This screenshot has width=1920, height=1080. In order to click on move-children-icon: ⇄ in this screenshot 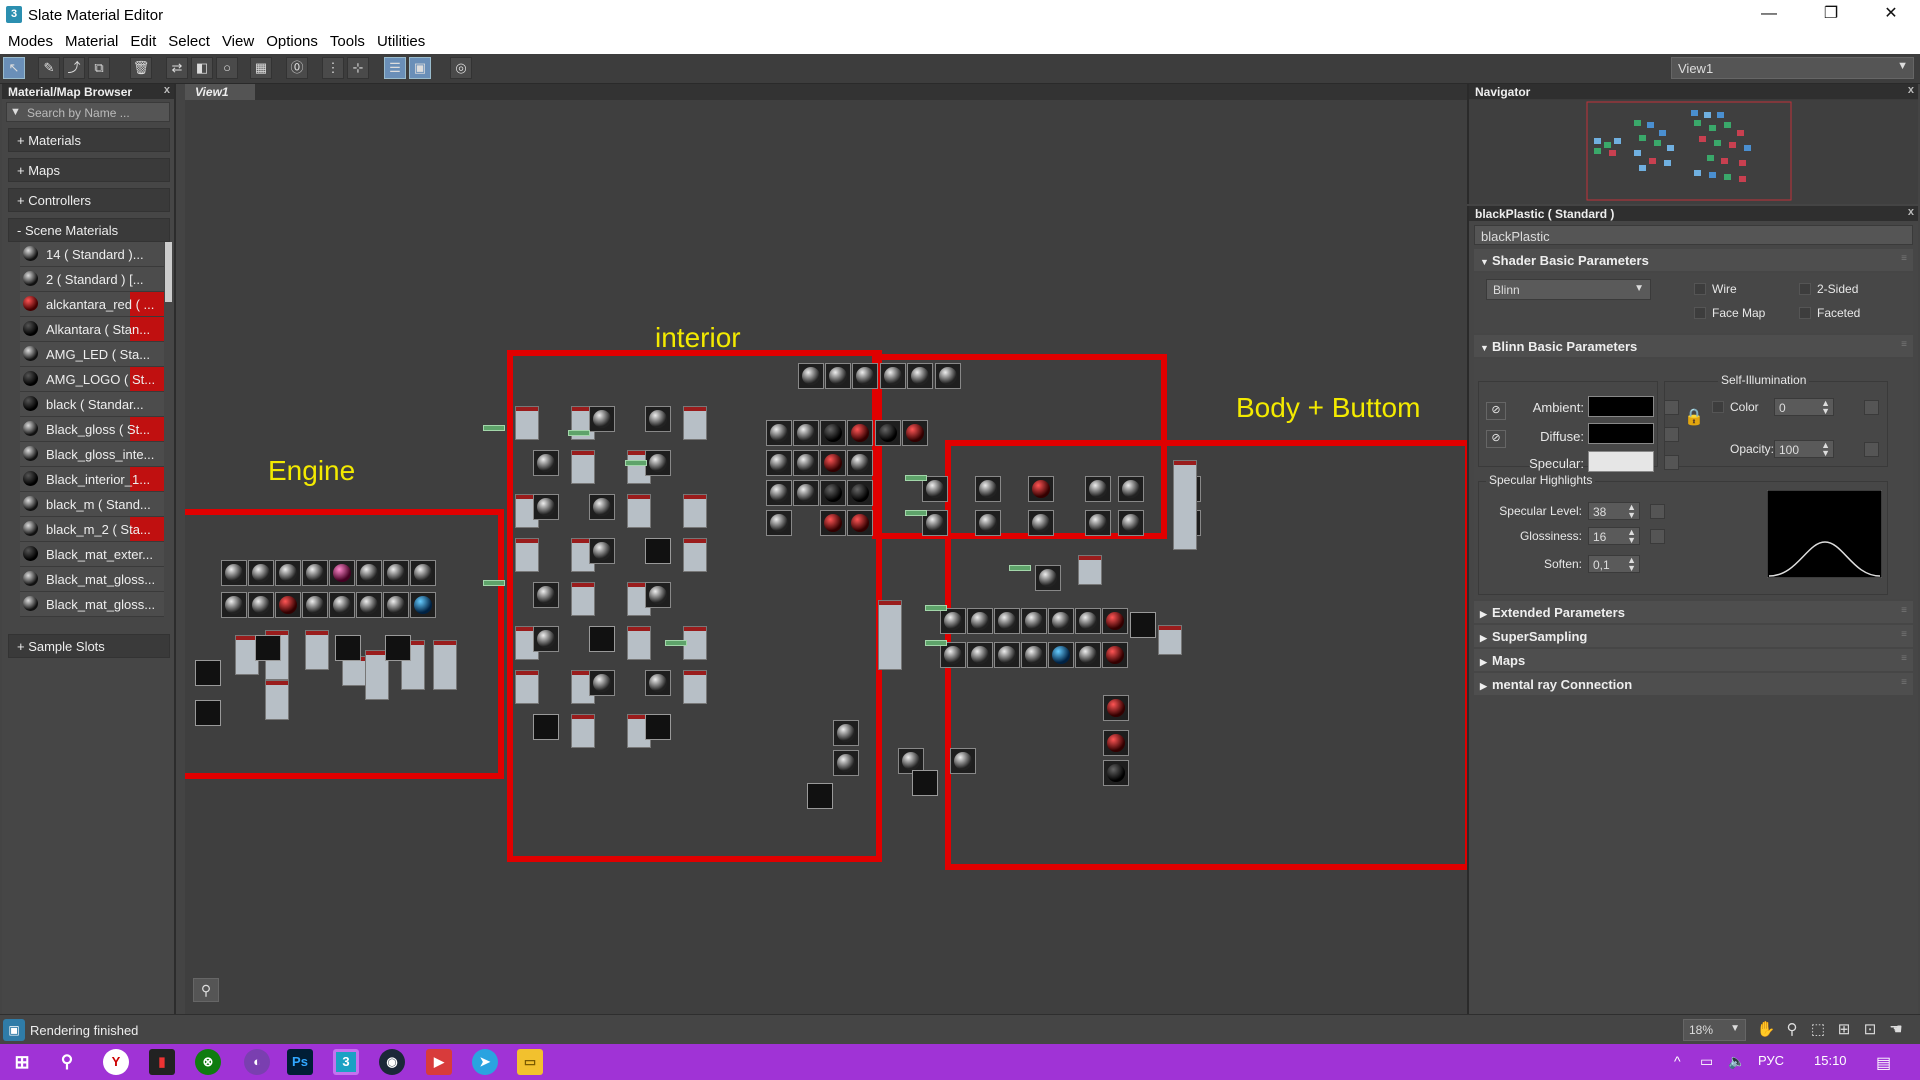, I will do `click(177, 68)`.